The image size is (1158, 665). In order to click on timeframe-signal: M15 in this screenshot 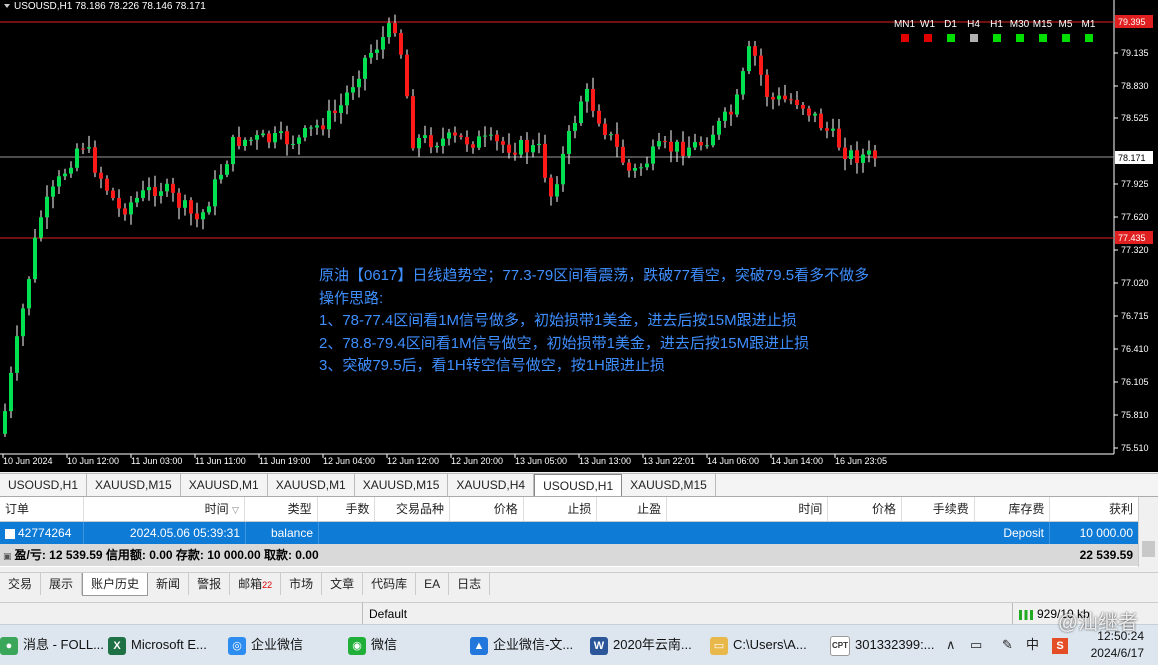, I will do `click(1042, 30)`.